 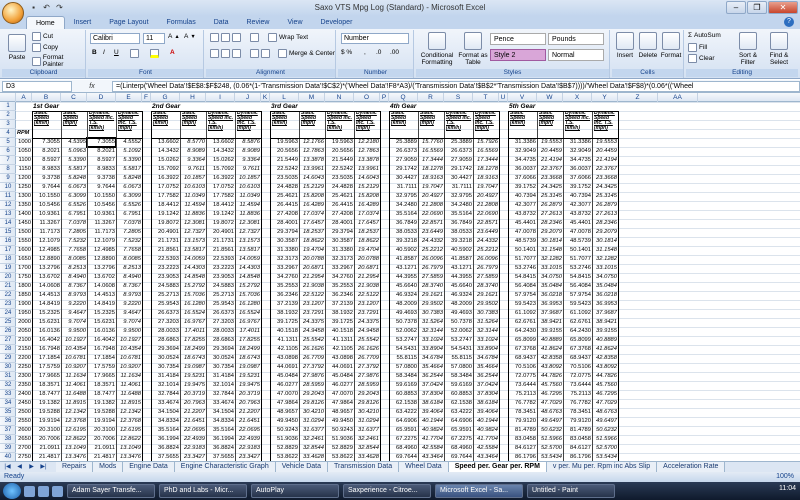 I want to click on row-header: 15, so click(x=8, y=232).